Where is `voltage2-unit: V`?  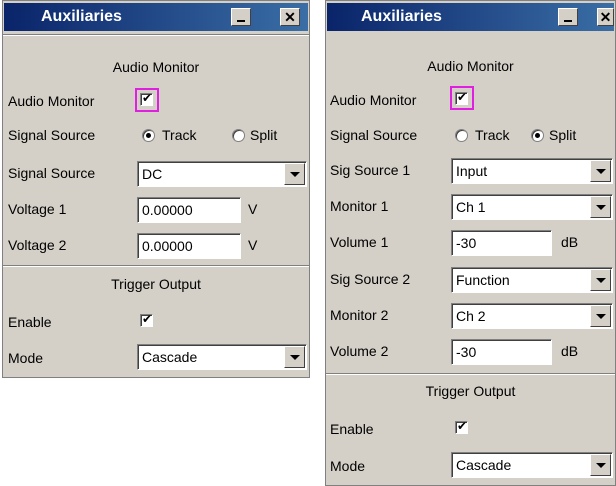 voltage2-unit: V is located at coordinates (253, 245).